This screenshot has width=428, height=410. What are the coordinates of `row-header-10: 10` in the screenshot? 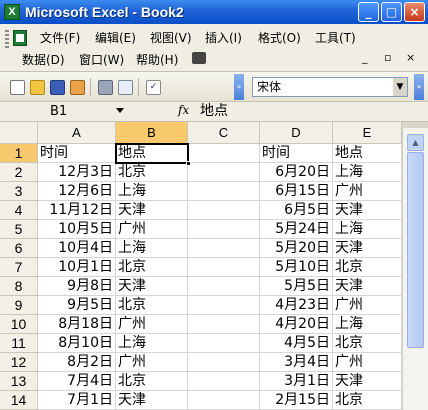 It's located at (19, 324).